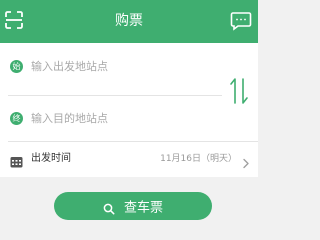  I want to click on chevron-right-icon, so click(246, 161).